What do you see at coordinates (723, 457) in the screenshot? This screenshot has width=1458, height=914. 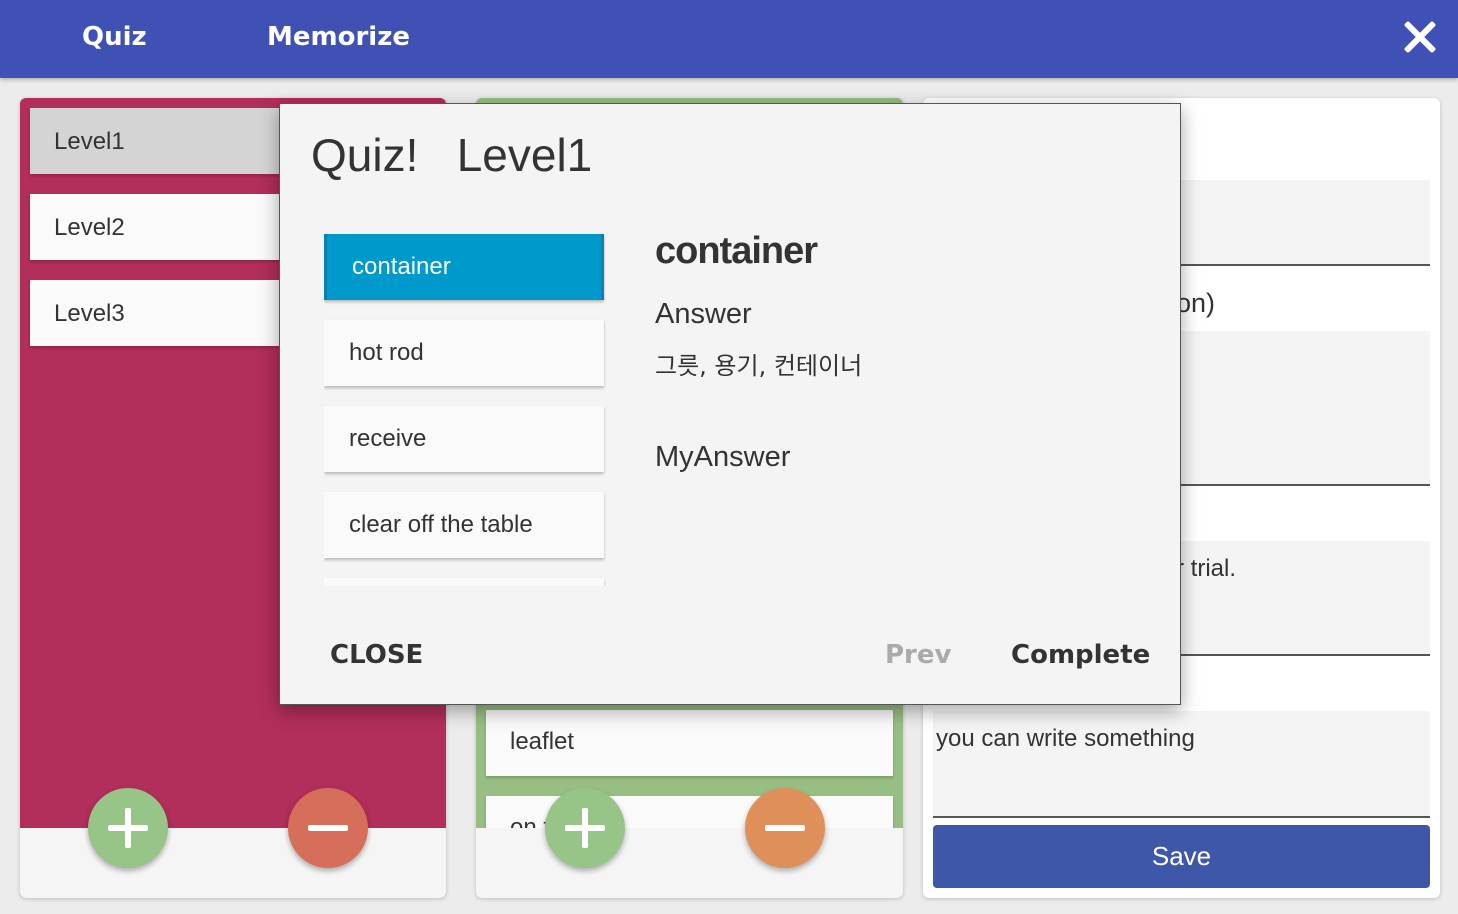 I see `my-answer-label: MyAnswer` at bounding box center [723, 457].